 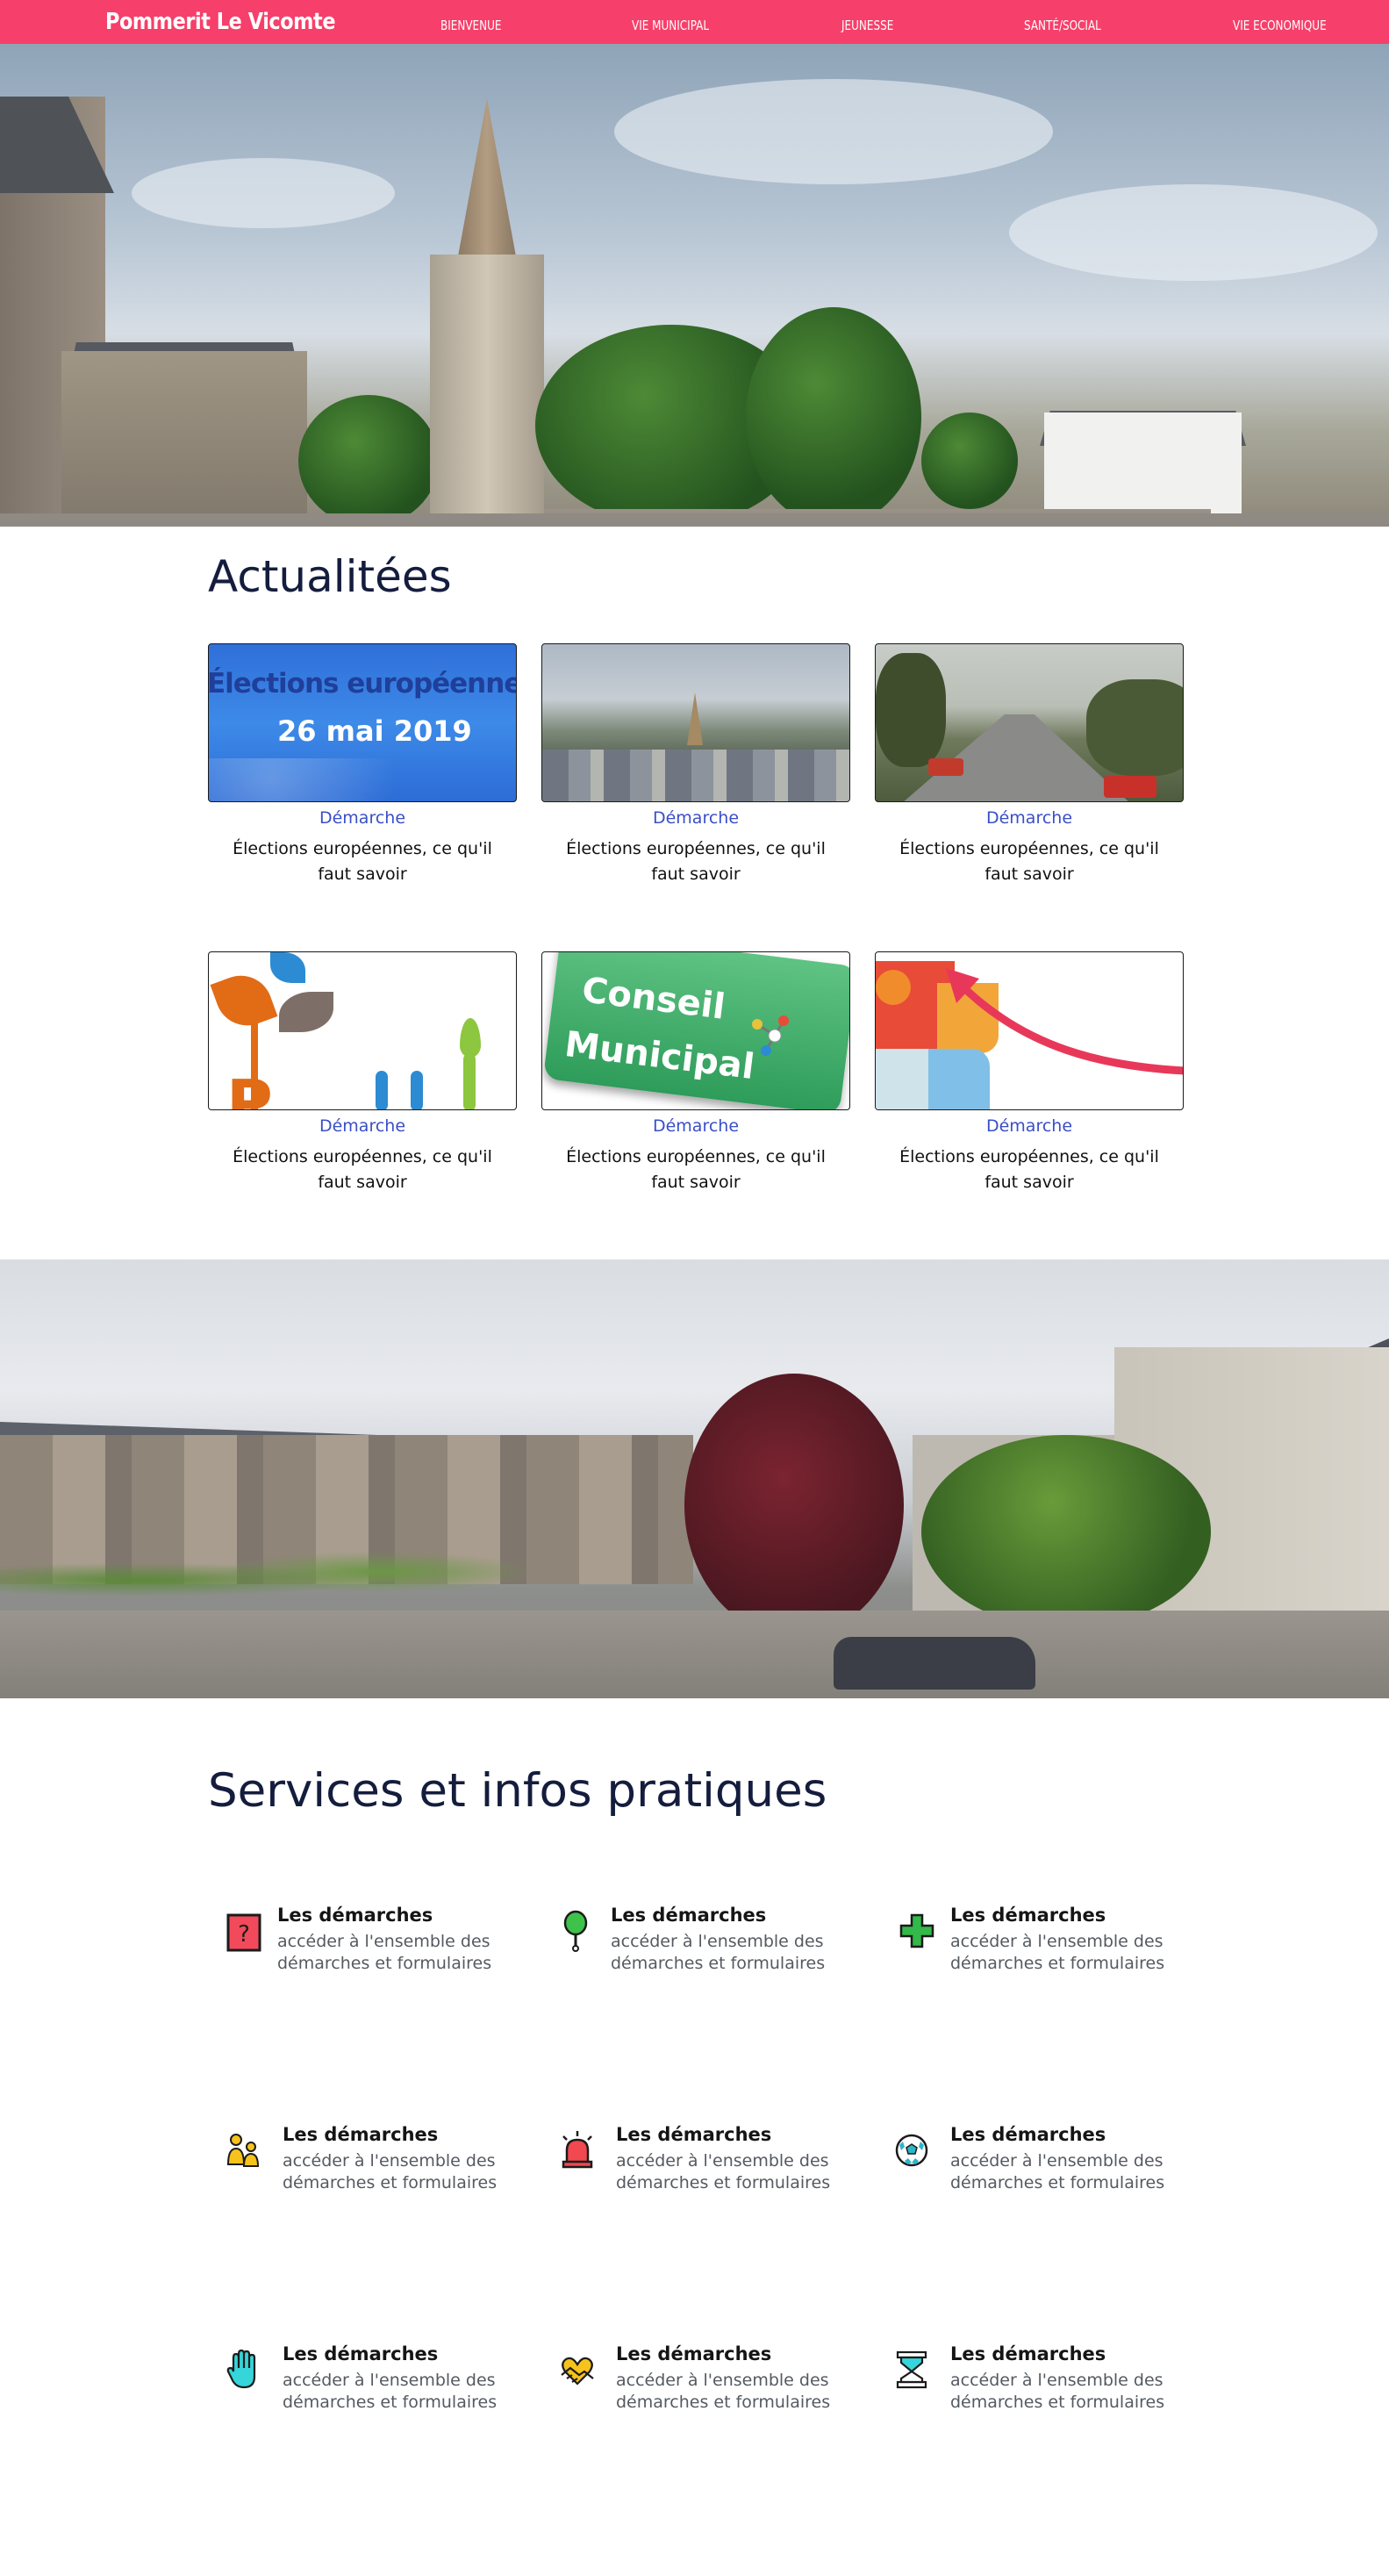 I want to click on arrow-graphic, so click(x=1065, y=1022).